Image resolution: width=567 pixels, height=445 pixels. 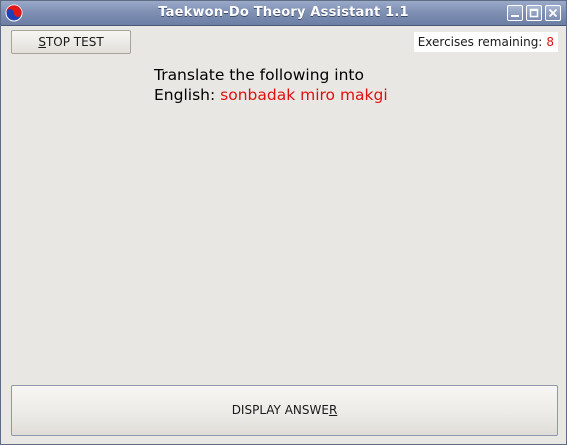 What do you see at coordinates (550, 42) in the screenshot?
I see `exercises-remaining-count: 8` at bounding box center [550, 42].